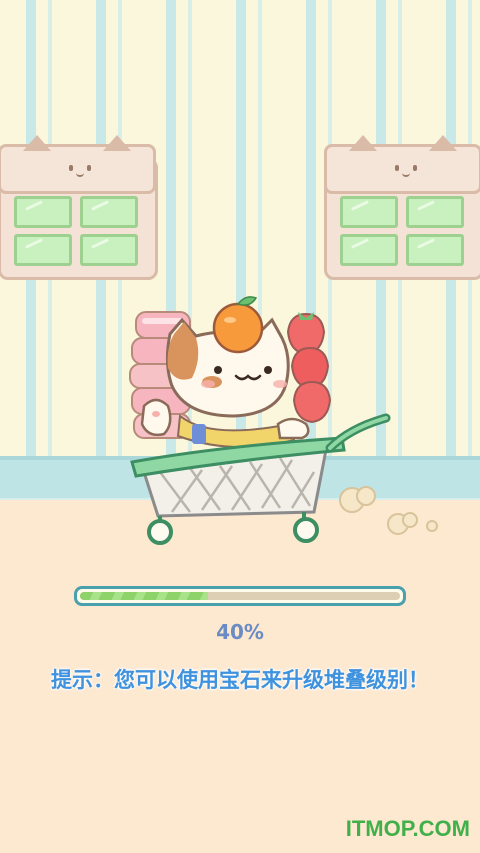  Describe the element at coordinates (240, 632) in the screenshot. I see `progress-percent: 40%` at that location.